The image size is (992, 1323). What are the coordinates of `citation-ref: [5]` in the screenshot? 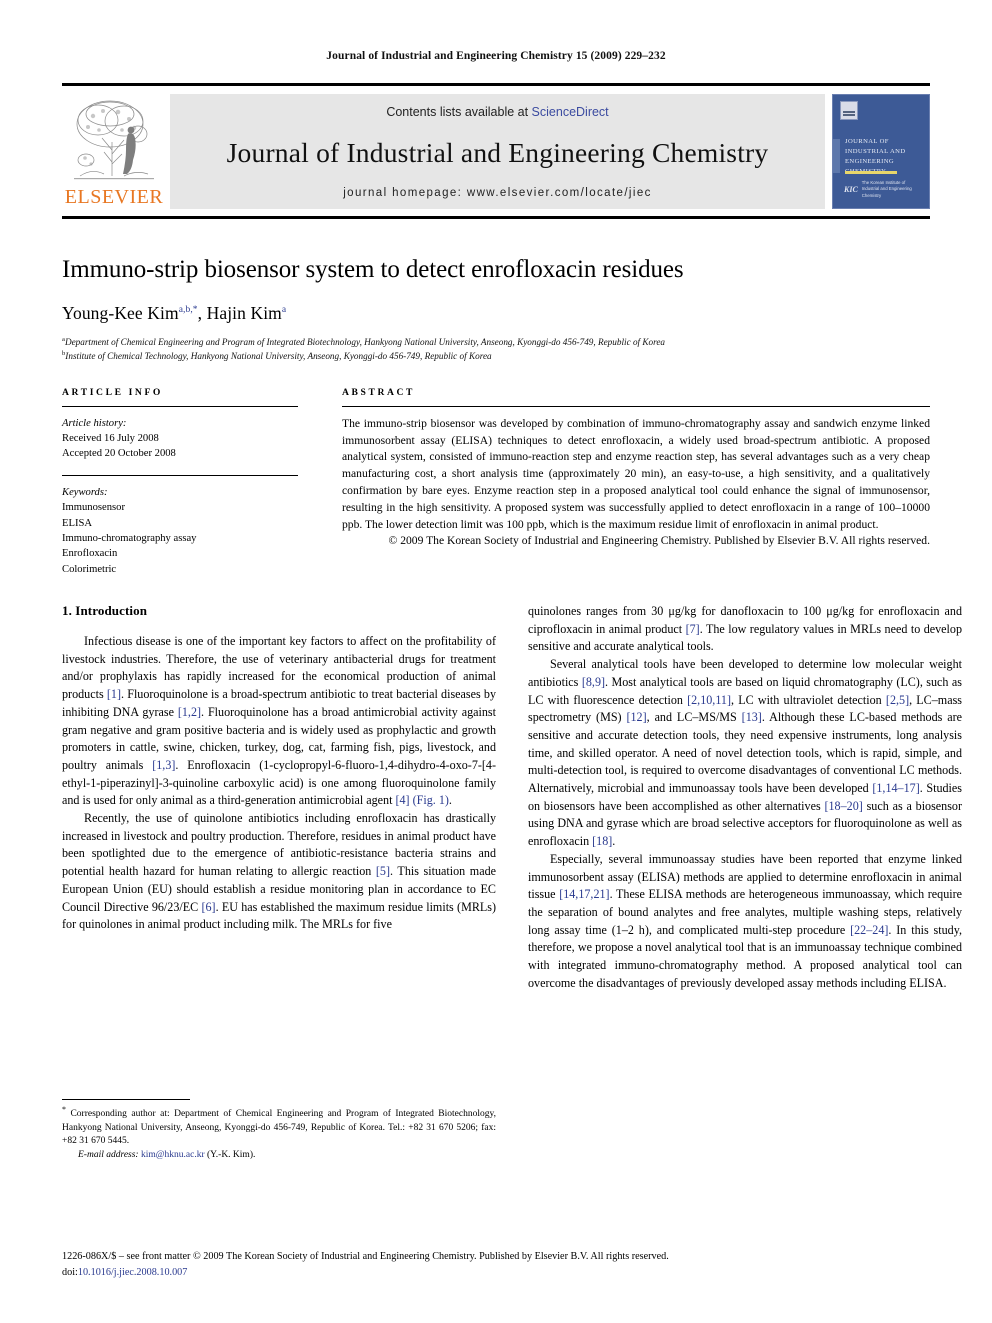 It's located at (383, 871).